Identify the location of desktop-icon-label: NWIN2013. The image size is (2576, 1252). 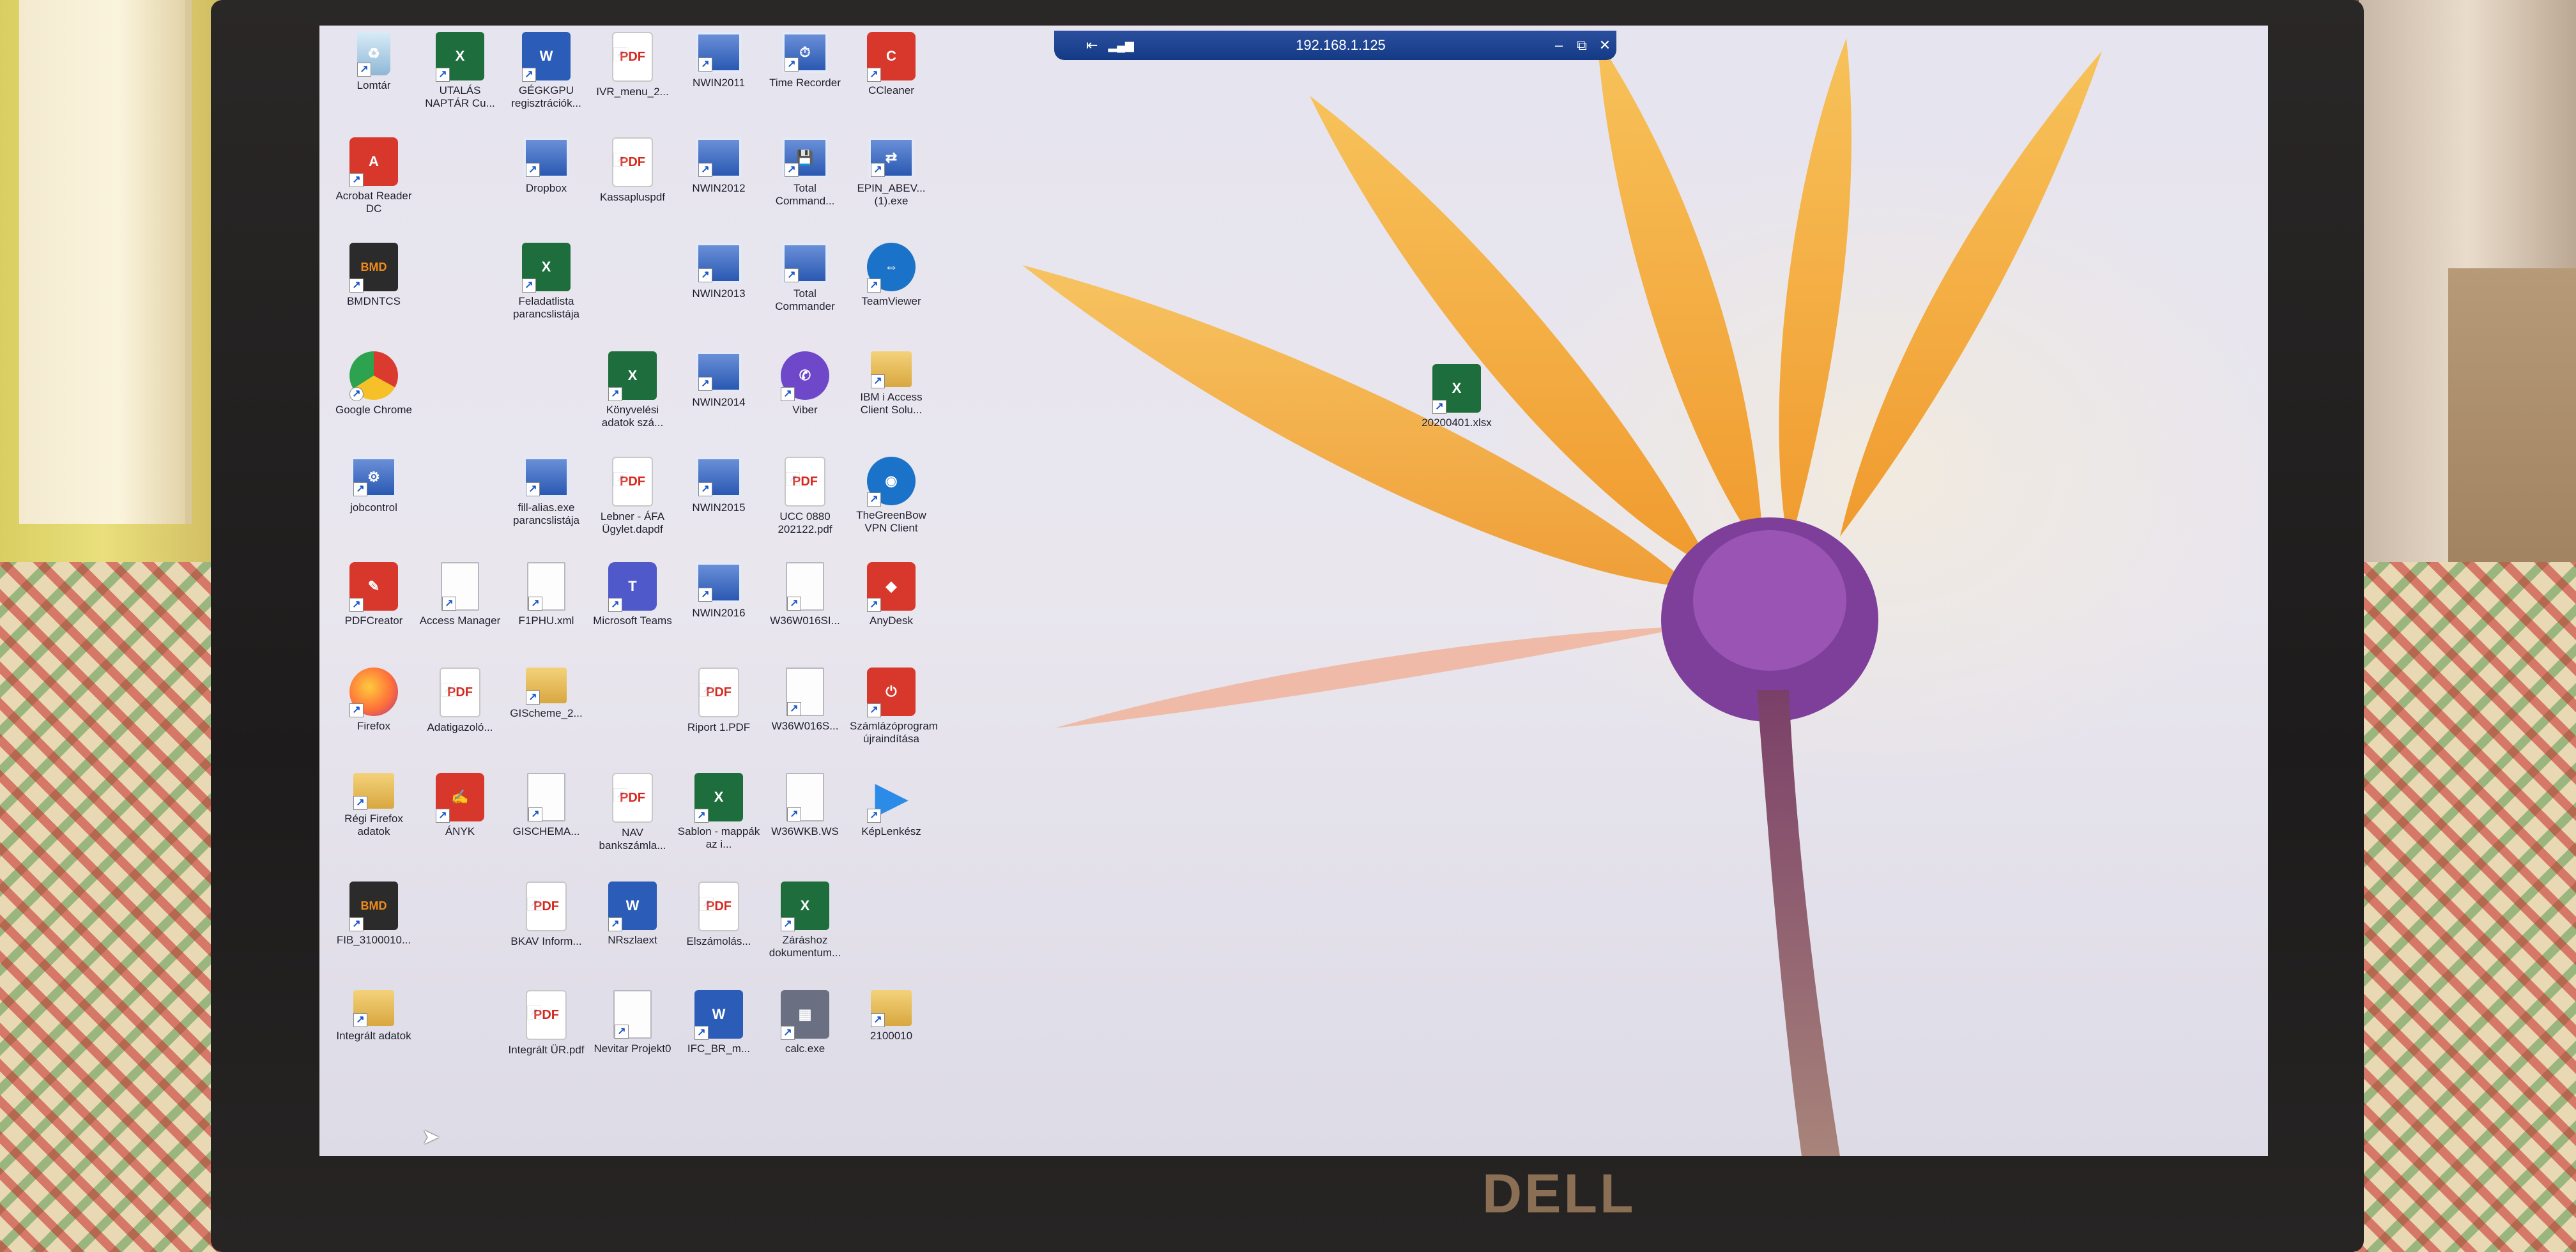
(719, 293).